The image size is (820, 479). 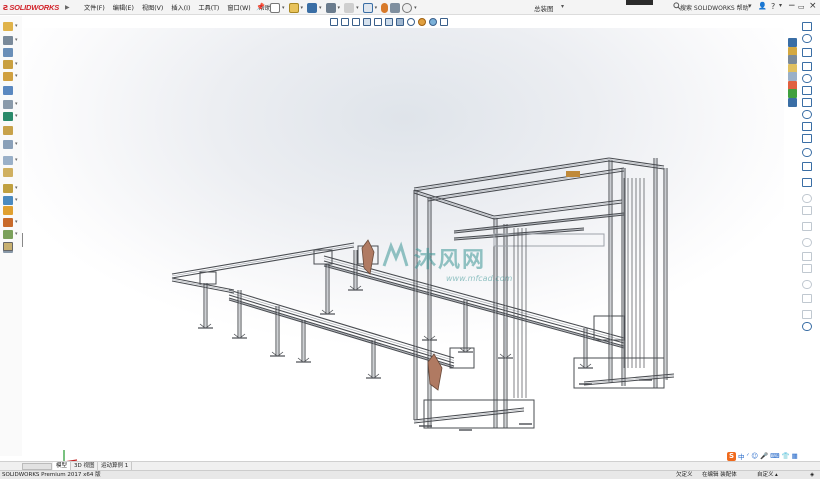 What do you see at coordinates (807, 198) in the screenshot?
I see `trim-icon` at bounding box center [807, 198].